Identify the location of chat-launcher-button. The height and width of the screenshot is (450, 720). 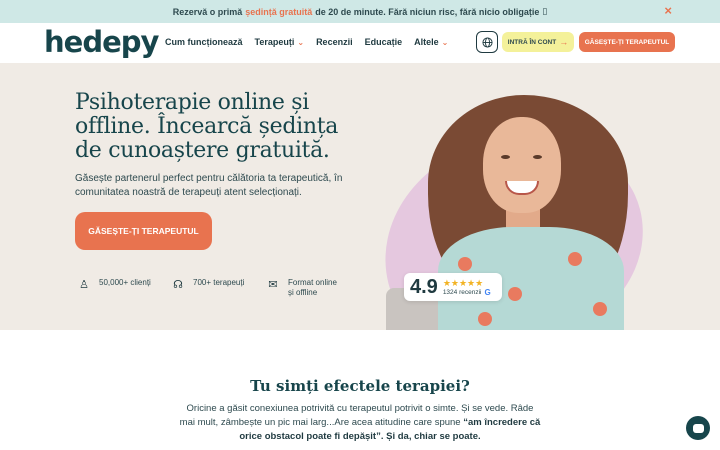
(698, 428).